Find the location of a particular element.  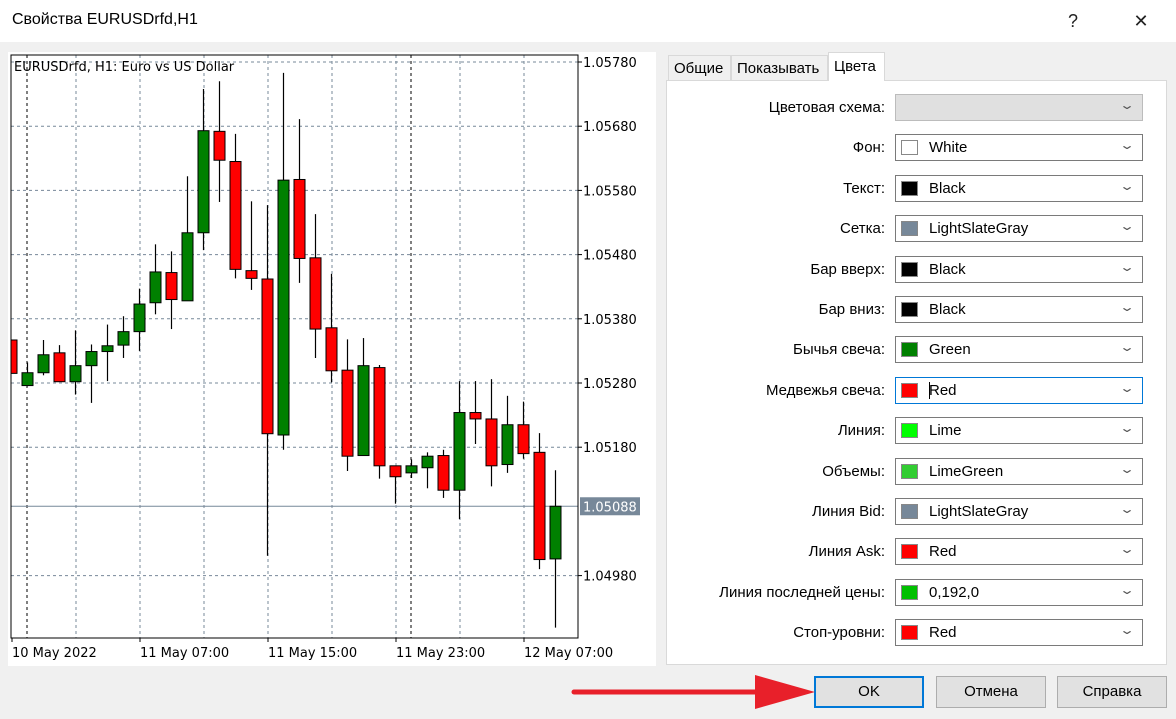

window-title: Свойства EURUSDrfd,H1 is located at coordinates (105, 19).